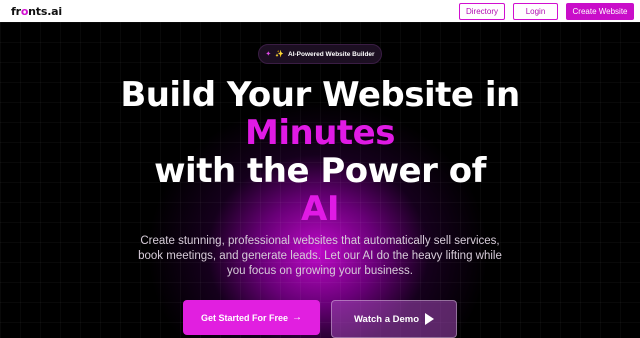 Image resolution: width=640 pixels, height=338 pixels. What do you see at coordinates (16, 11) in the screenshot?
I see `logo-prefix: fr` at bounding box center [16, 11].